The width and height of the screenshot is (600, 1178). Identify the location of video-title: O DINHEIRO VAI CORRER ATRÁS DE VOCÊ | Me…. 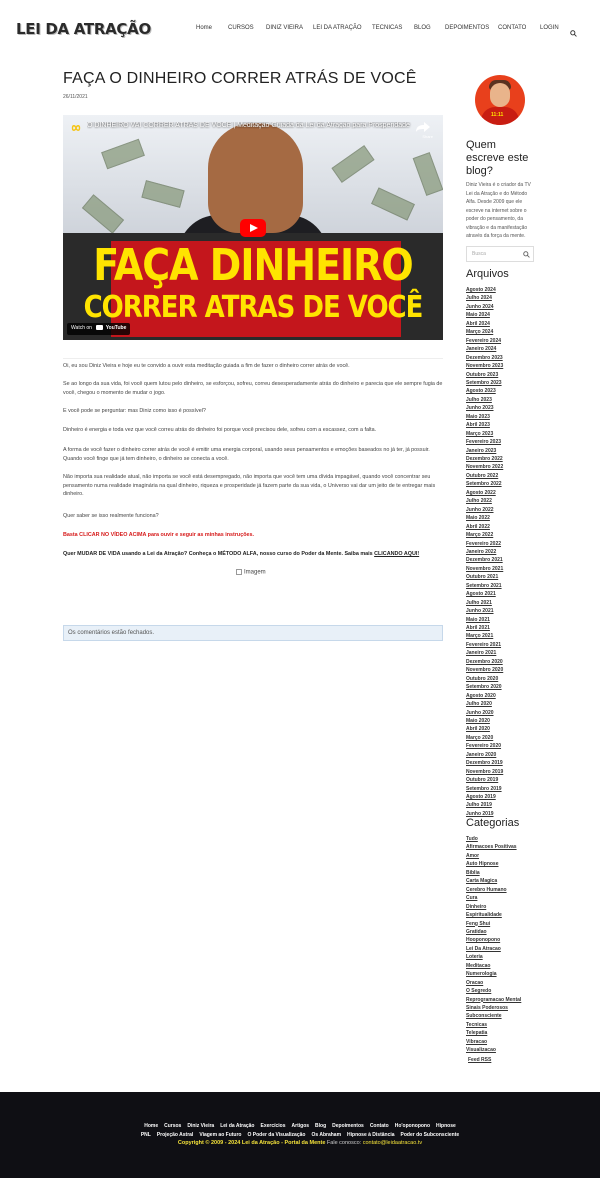
(252, 125).